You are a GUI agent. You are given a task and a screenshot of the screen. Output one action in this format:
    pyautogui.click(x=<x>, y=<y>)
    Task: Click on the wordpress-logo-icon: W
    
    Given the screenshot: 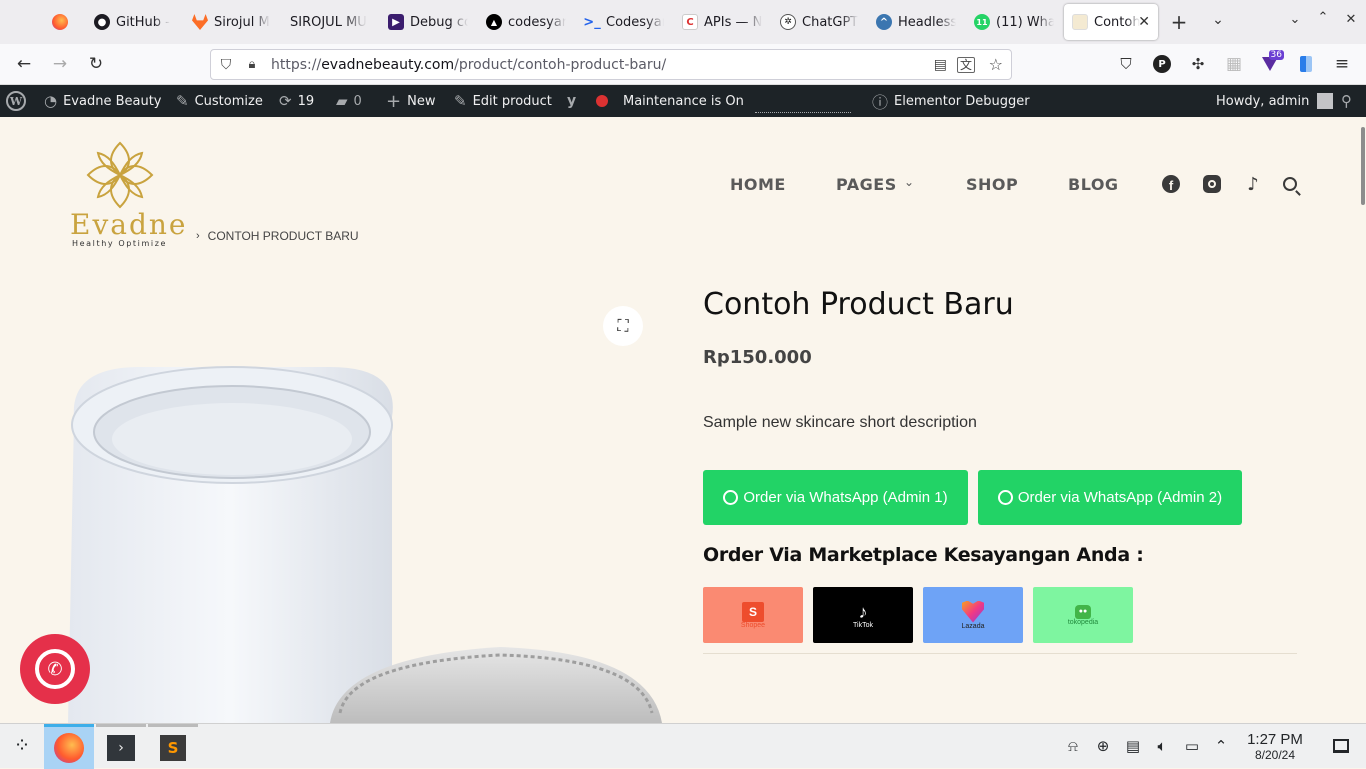 What is the action you would take?
    pyautogui.click(x=16, y=101)
    